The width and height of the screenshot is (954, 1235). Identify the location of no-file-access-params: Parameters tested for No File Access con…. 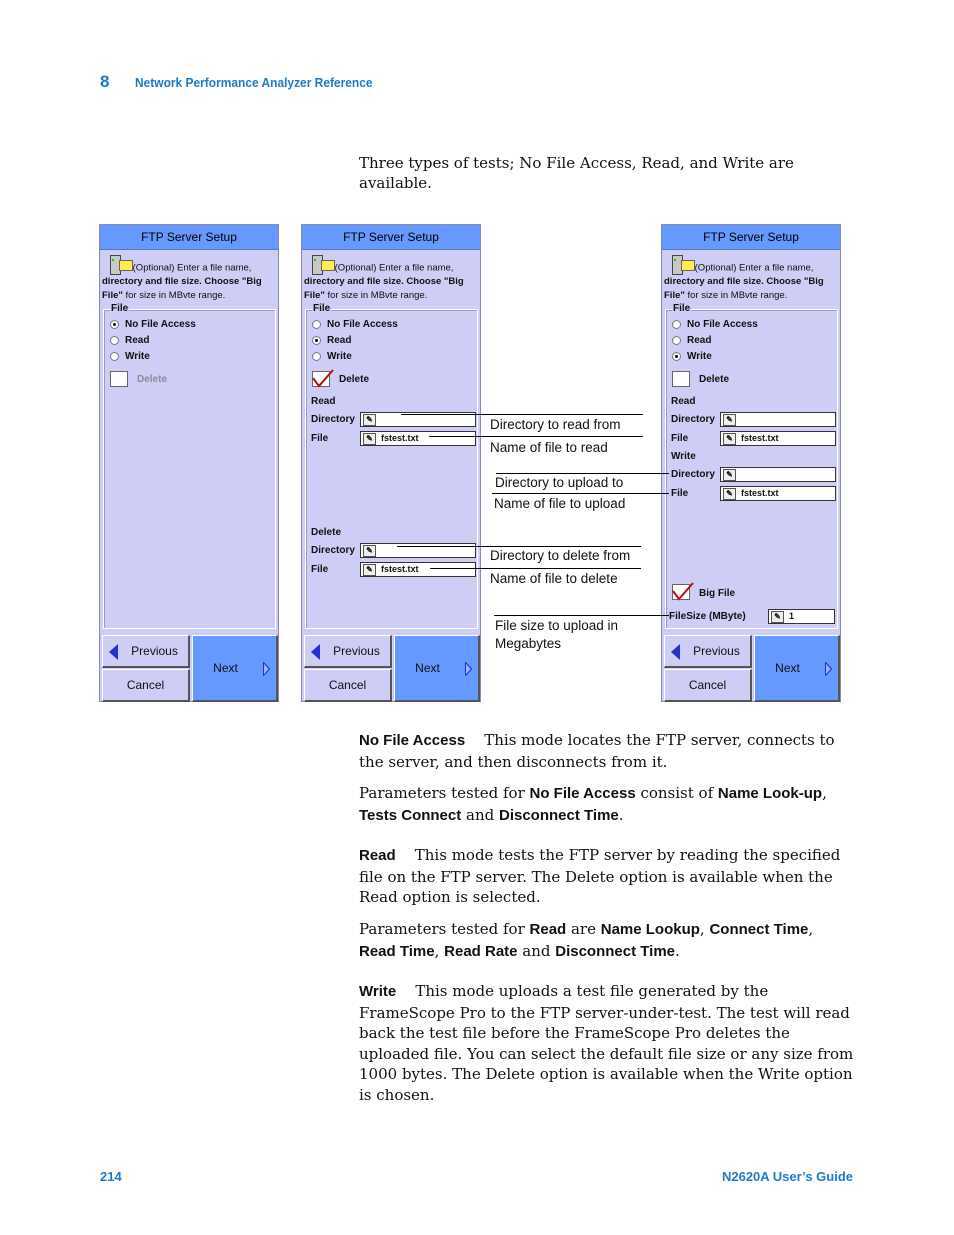
(593, 804).